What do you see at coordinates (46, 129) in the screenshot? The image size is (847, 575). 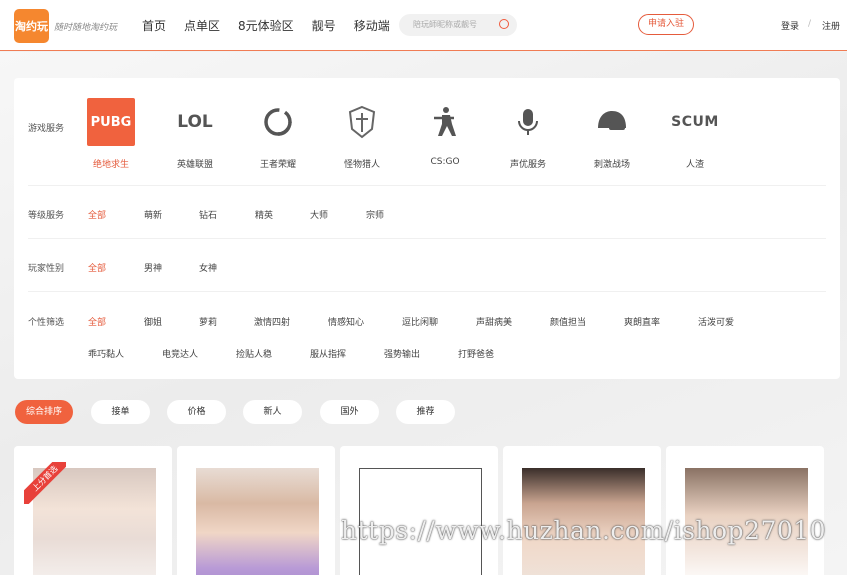 I see `game-service-label: 游戏服务` at bounding box center [46, 129].